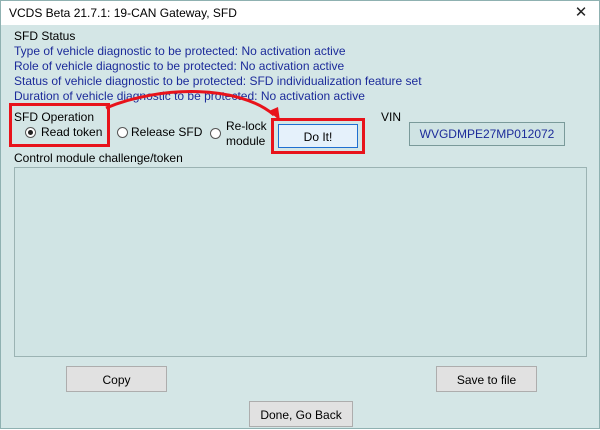 The image size is (600, 430). I want to click on vin-label: VIN, so click(391, 117).